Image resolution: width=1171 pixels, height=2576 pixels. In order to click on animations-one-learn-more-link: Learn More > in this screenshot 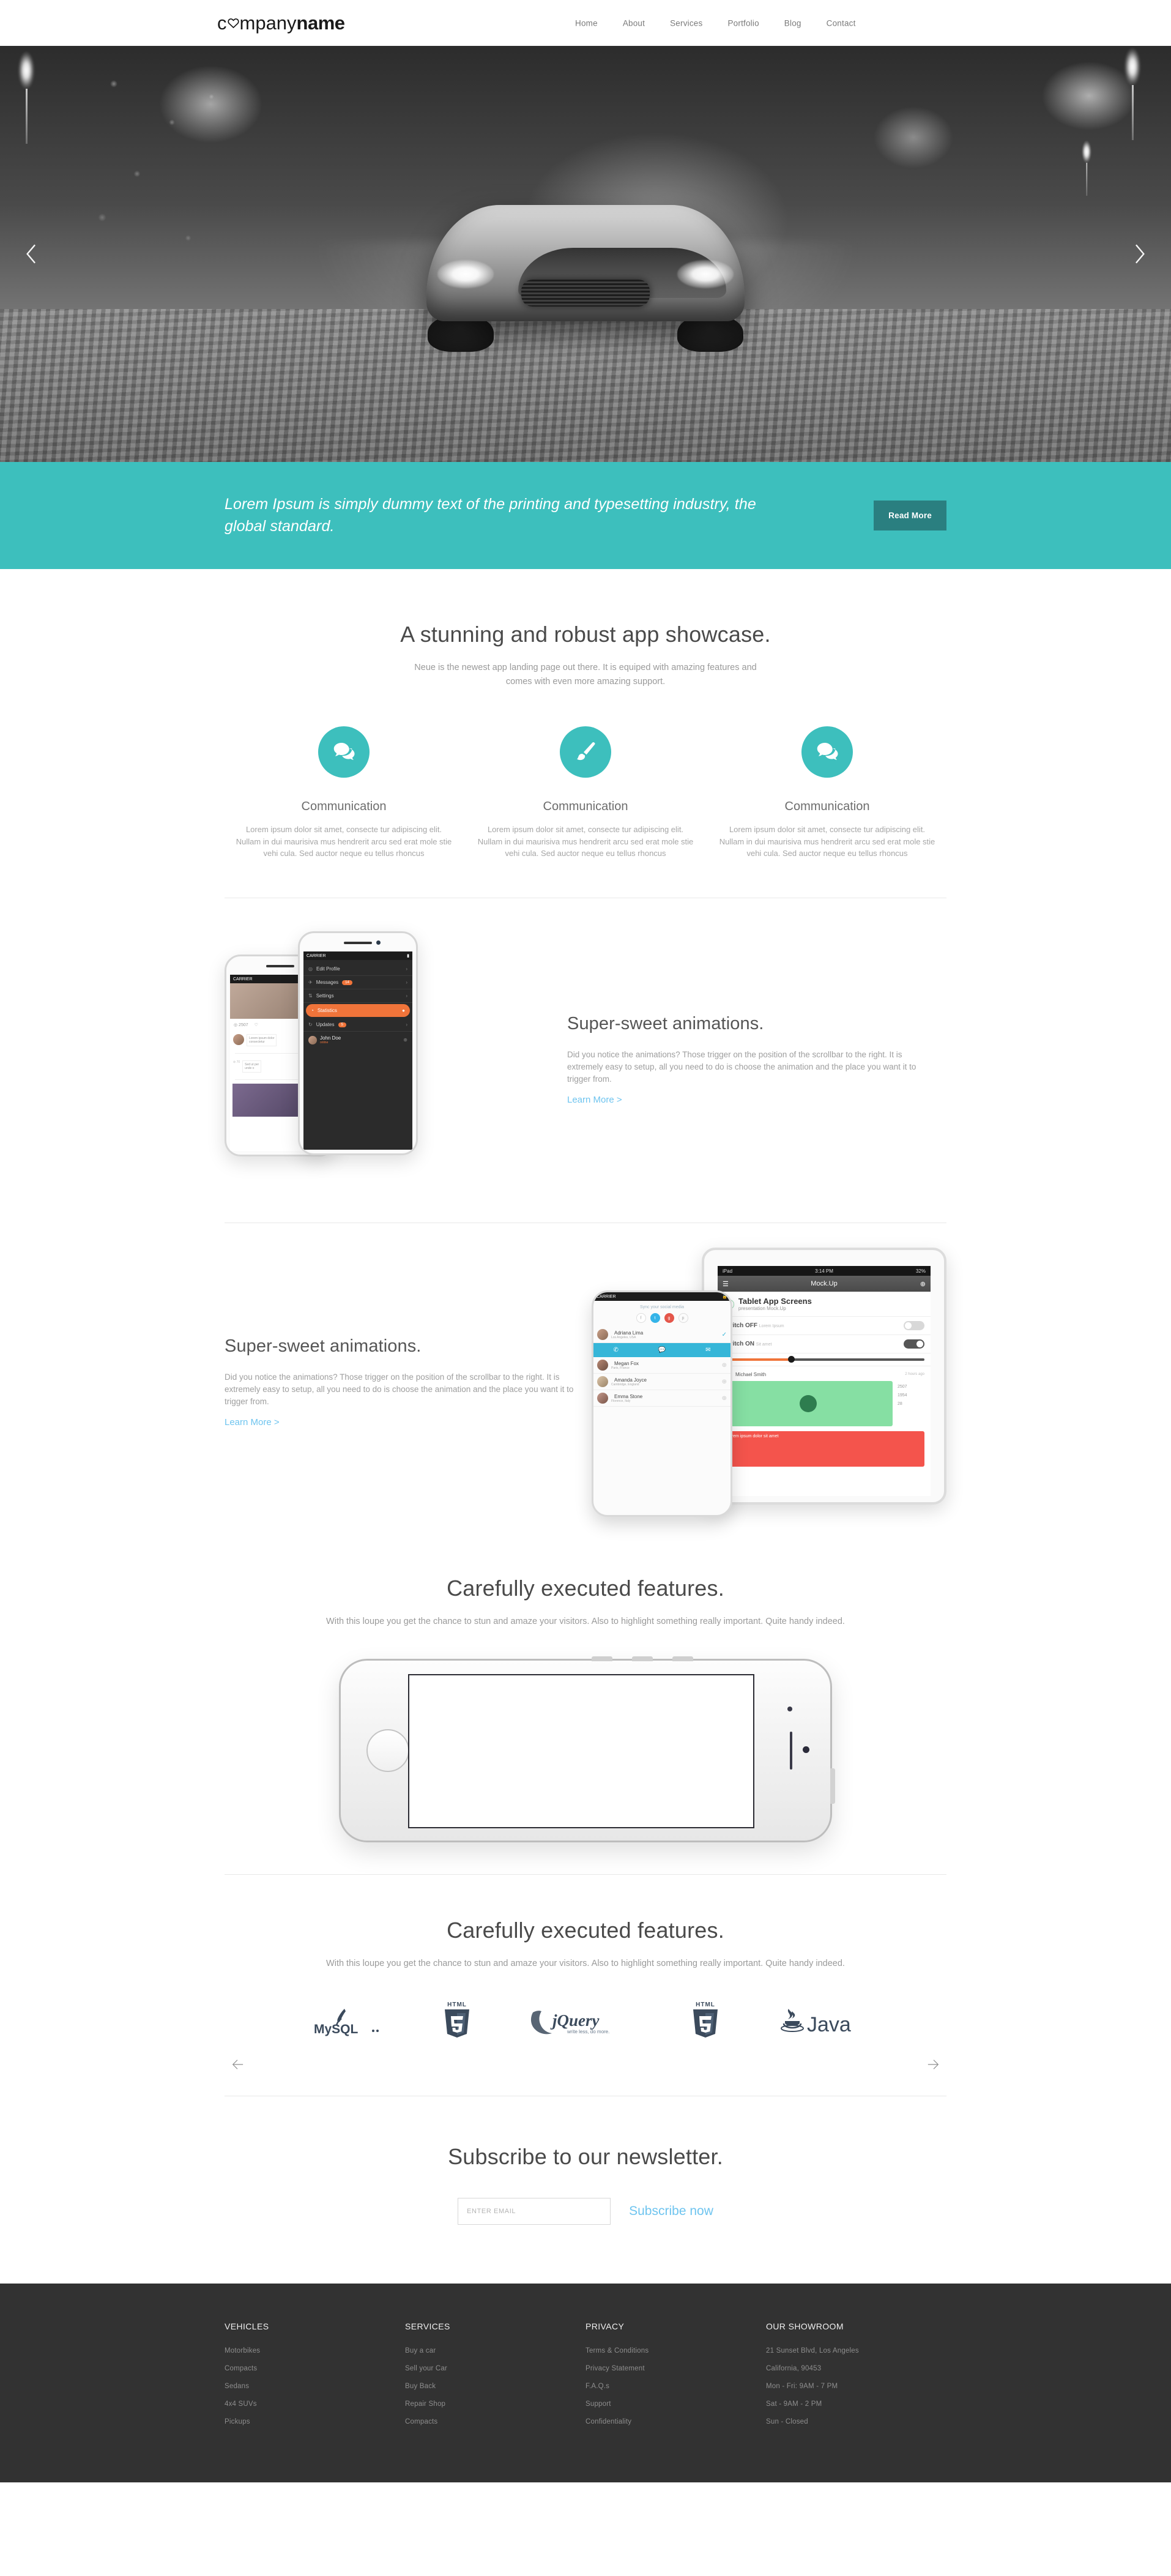, I will do `click(594, 1100)`.